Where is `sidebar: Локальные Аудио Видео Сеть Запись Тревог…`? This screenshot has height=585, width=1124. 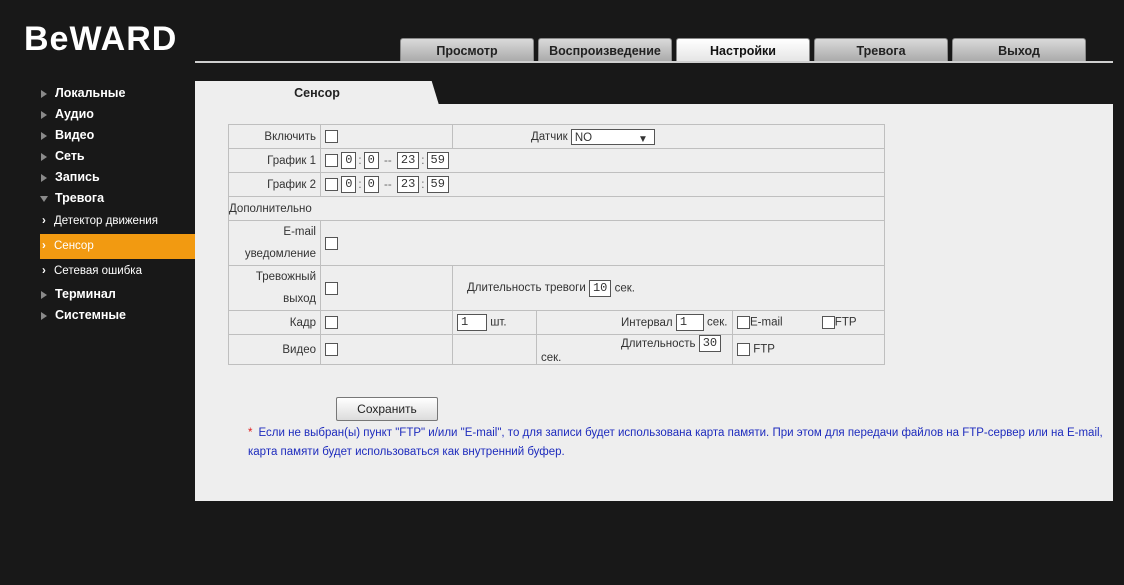 sidebar: Локальные Аудио Видео Сеть Запись Тревог… is located at coordinates (116, 204).